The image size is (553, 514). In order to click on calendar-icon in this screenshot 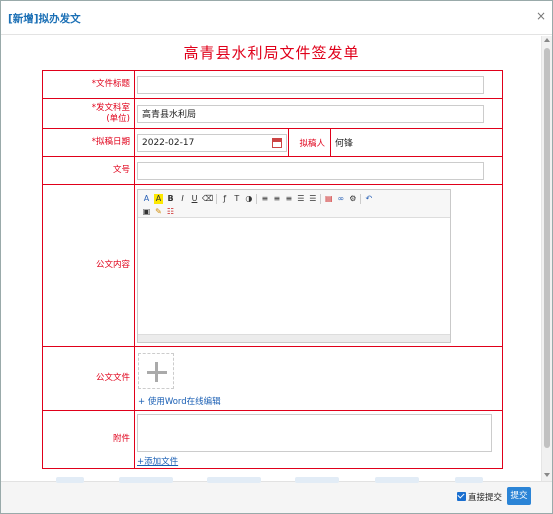, I will do `click(277, 142)`.